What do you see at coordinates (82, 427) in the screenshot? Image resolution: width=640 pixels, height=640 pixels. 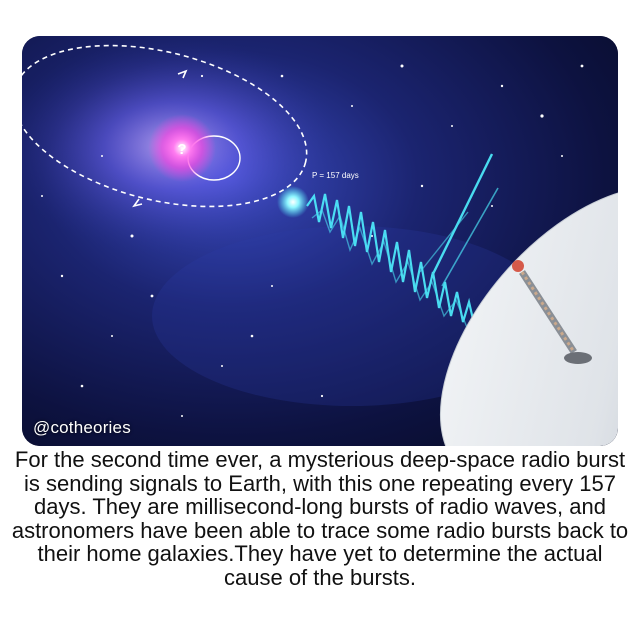 I see `watermark-handle: @cotheories` at bounding box center [82, 427].